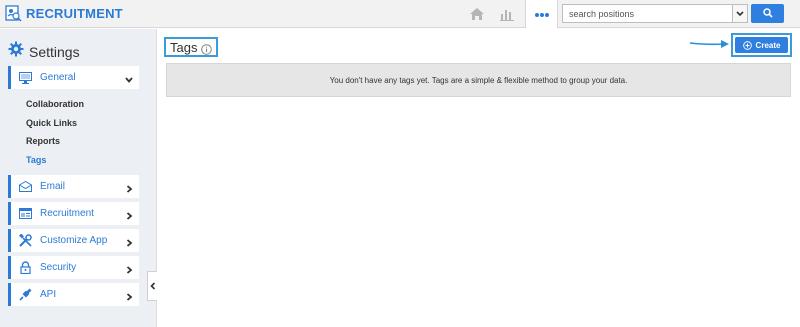  Describe the element at coordinates (747, 45) in the screenshot. I see `plus-circle-icon` at that location.